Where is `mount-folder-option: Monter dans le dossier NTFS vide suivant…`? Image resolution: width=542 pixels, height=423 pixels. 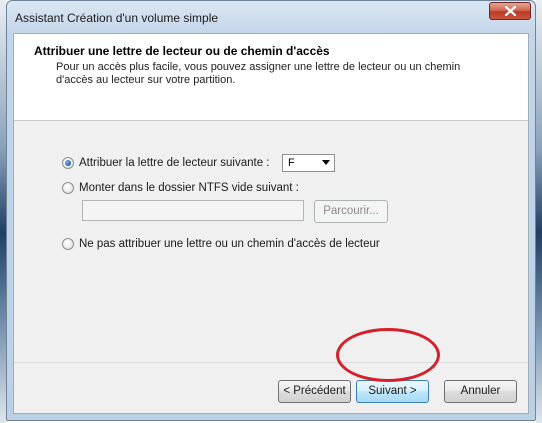 mount-folder-option: Monter dans le dossier NTFS vide suivant… is located at coordinates (180, 188).